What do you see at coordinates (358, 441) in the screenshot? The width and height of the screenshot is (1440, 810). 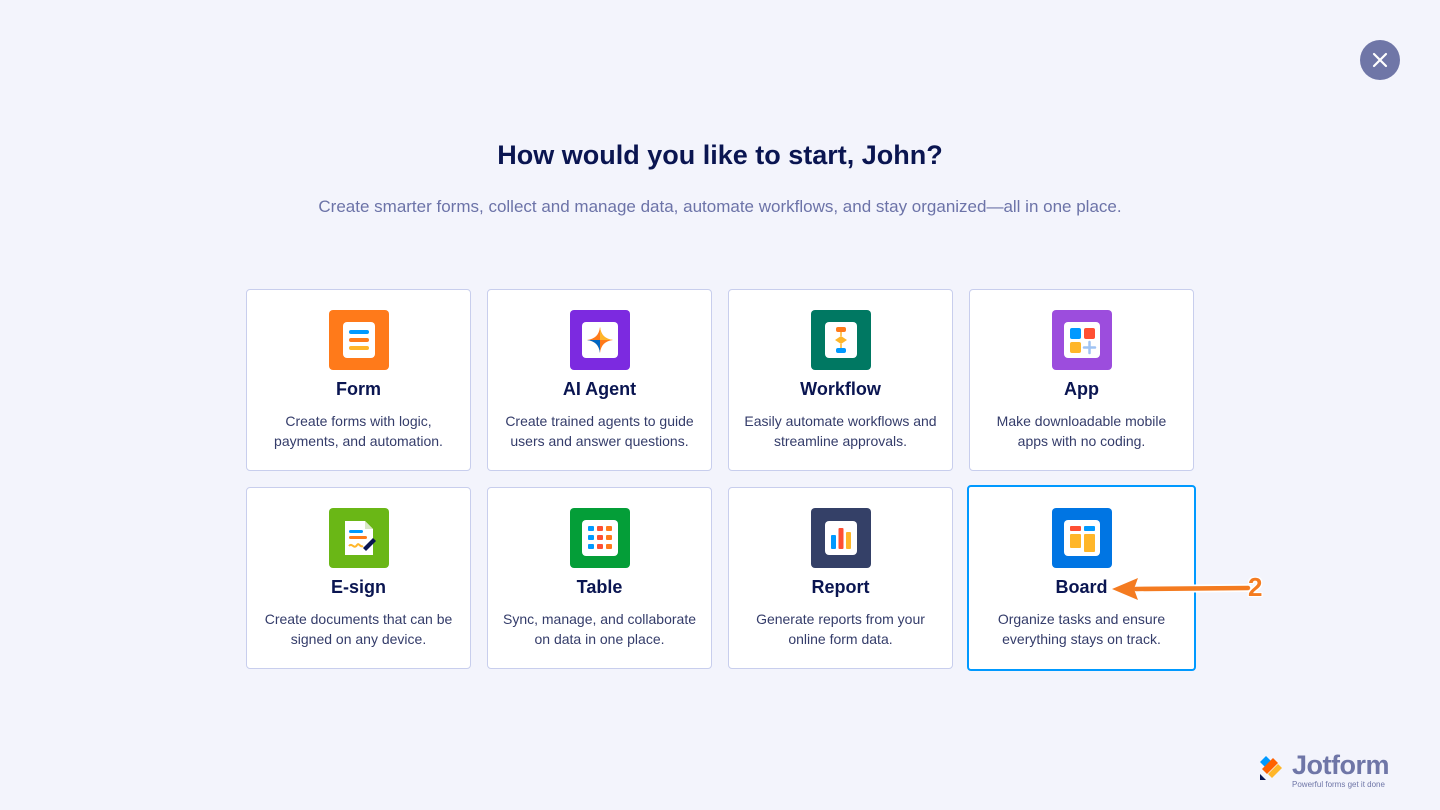 I see `card-description-line: payments, and automation.` at bounding box center [358, 441].